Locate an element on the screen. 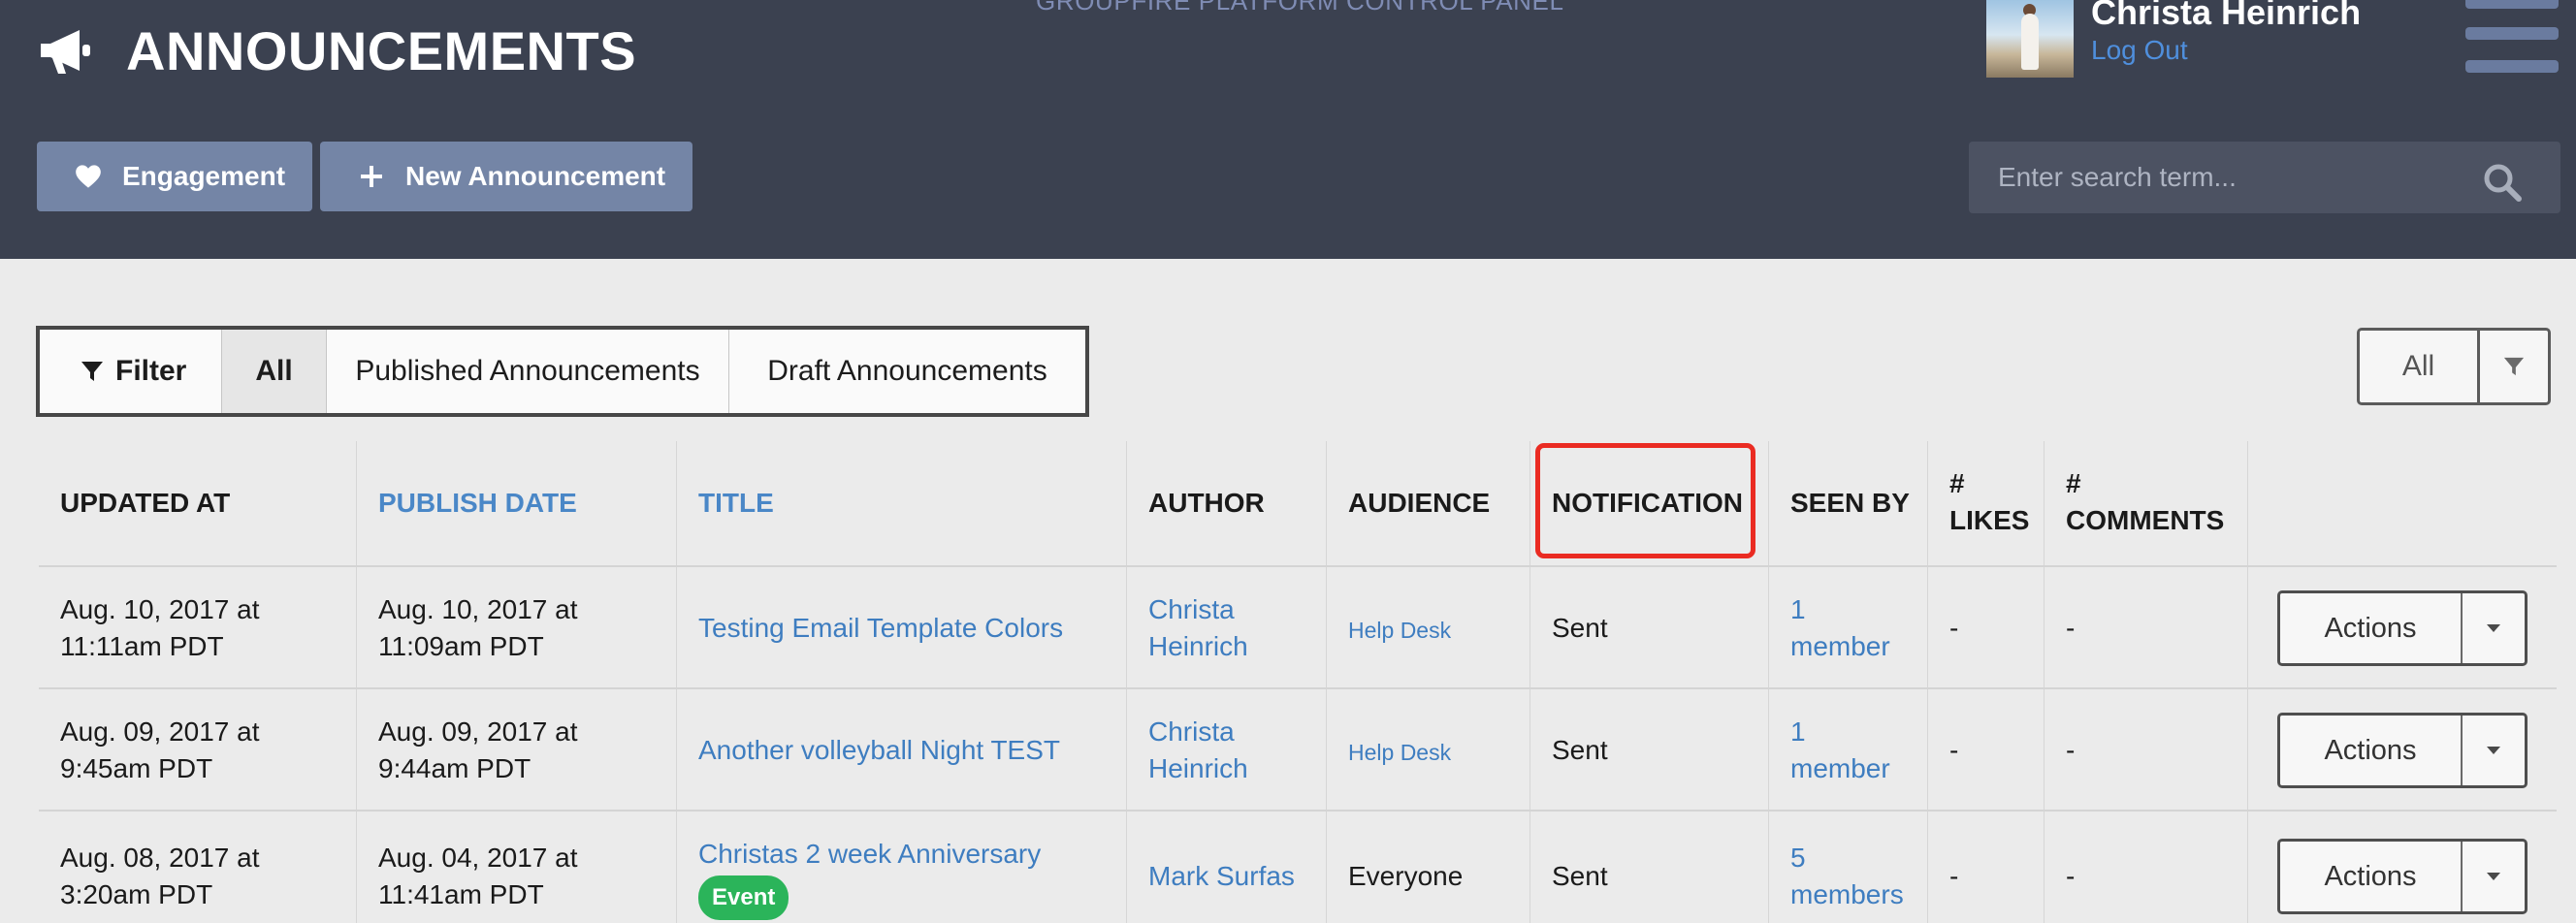 The width and height of the screenshot is (2576, 923). engagement-button-label: Engagement is located at coordinates (204, 176).